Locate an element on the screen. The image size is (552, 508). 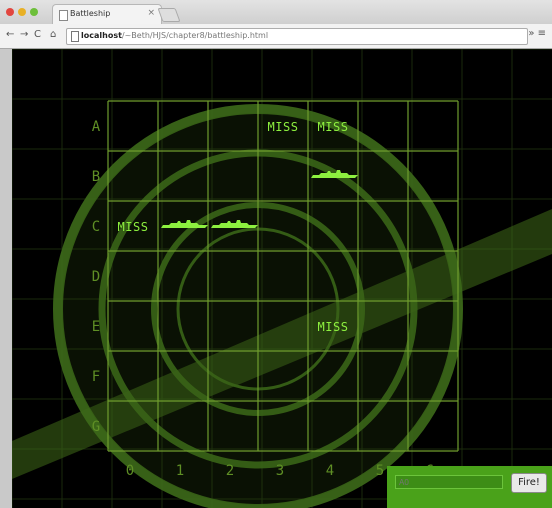
tab-close-icon: × is located at coordinates (151, 13).